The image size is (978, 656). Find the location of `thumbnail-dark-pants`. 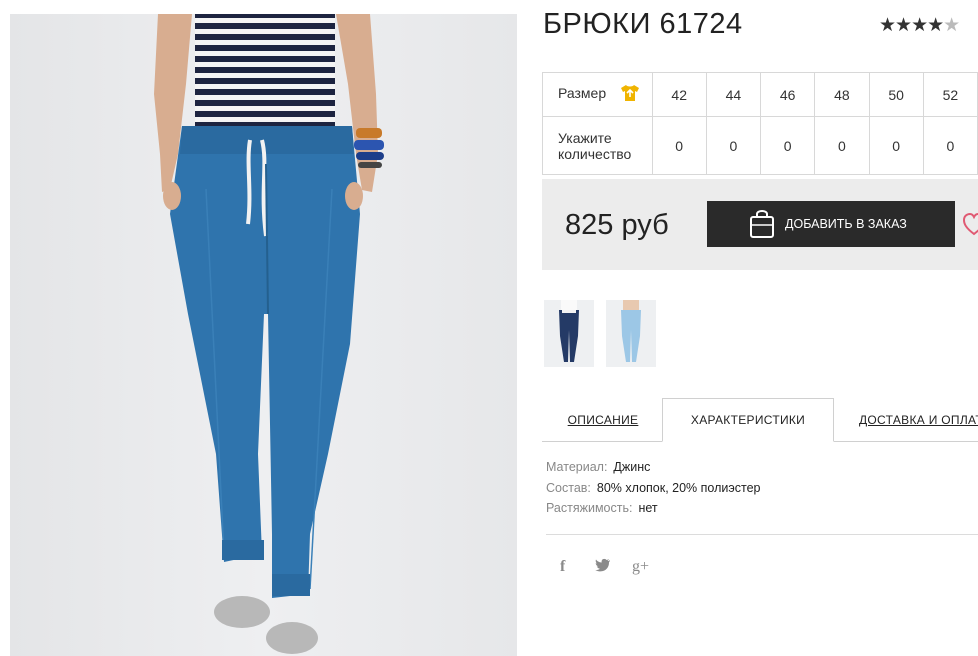

thumbnail-dark-pants is located at coordinates (569, 333).